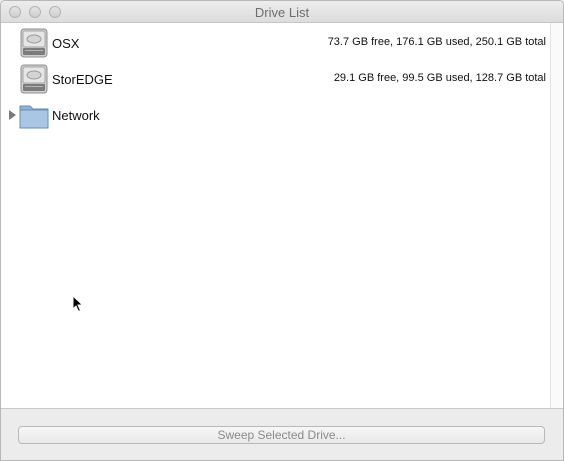  Describe the element at coordinates (66, 43) in the screenshot. I see `drive-name: OSX` at that location.